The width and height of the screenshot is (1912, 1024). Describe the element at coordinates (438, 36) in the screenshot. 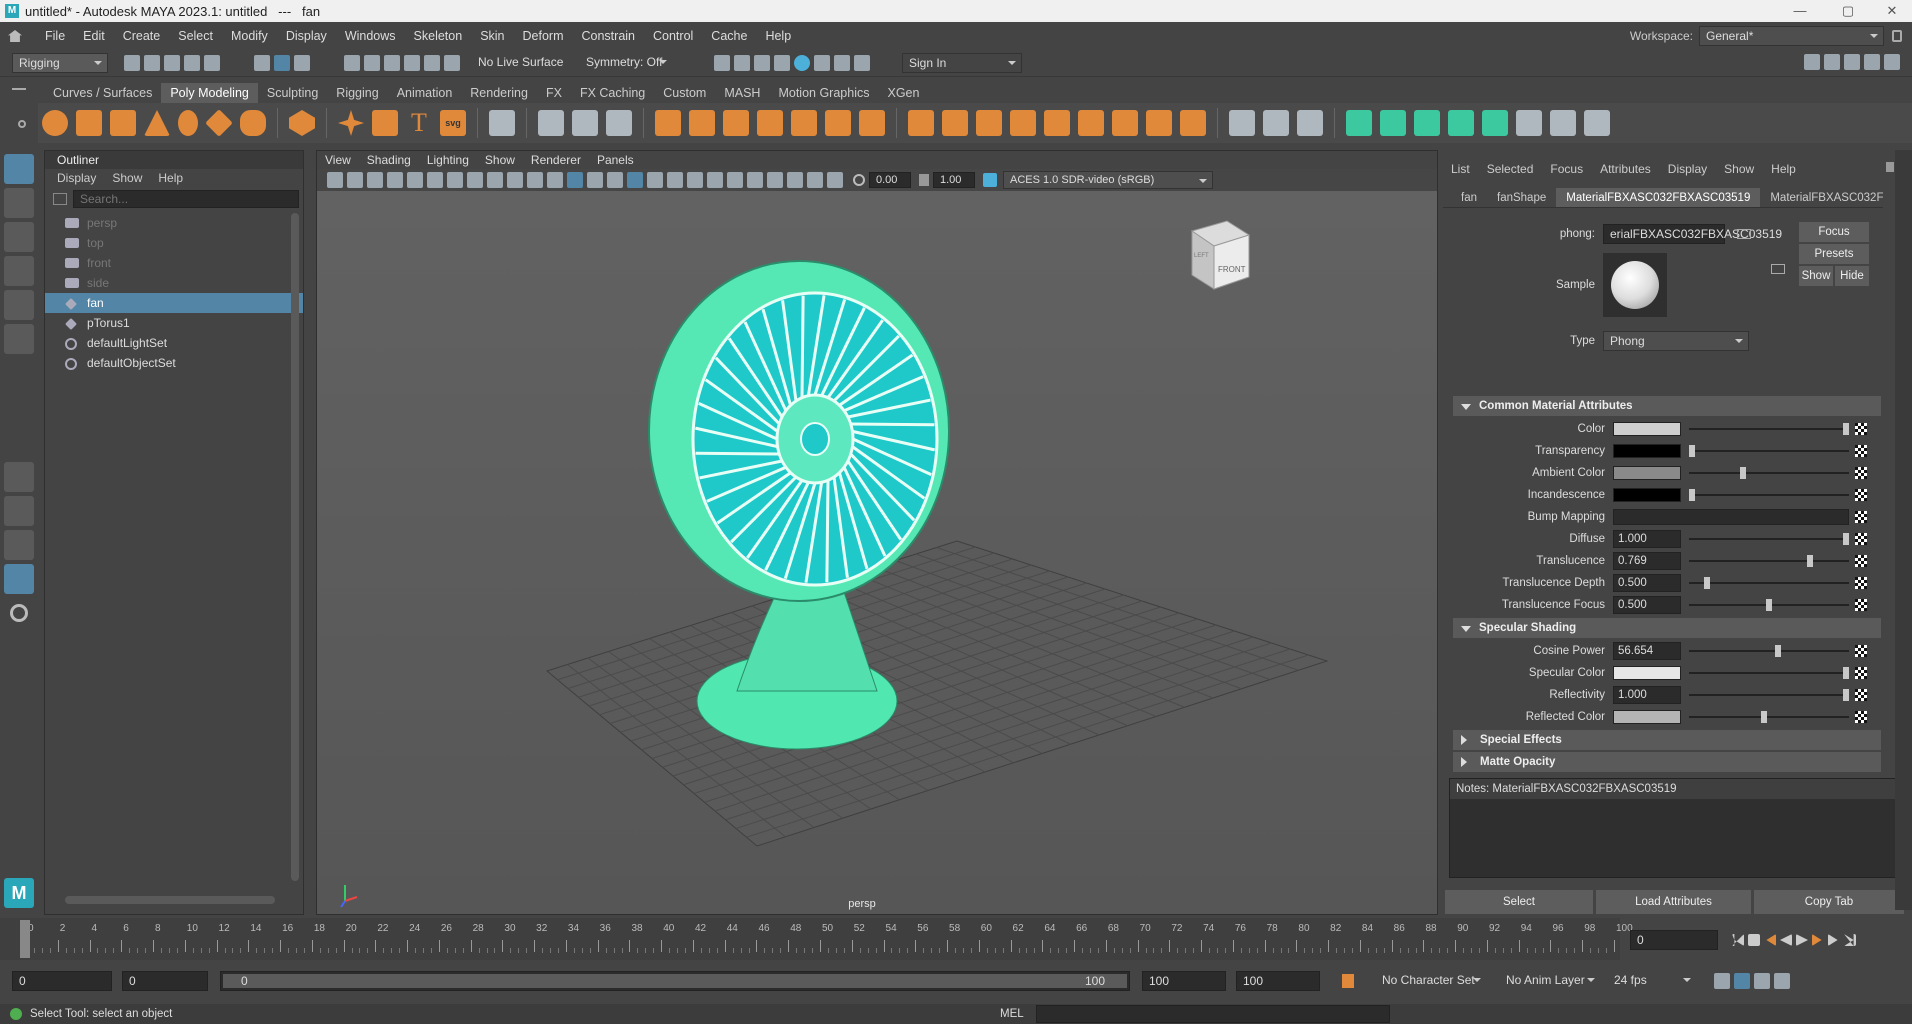

I see `menu-skeleton: Skeleton` at that location.